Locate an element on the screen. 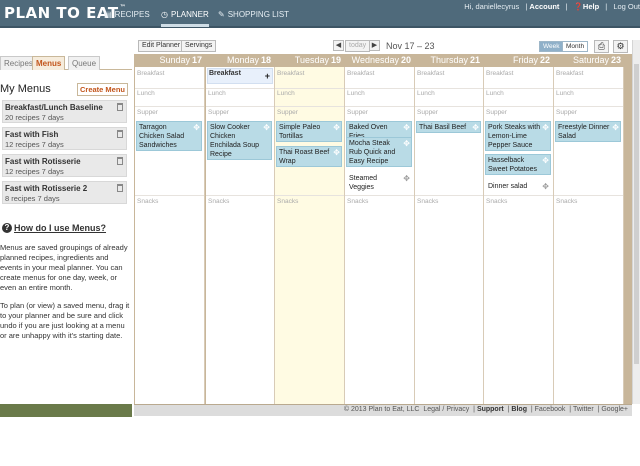  logout-link: Log Out is located at coordinates (626, 6).